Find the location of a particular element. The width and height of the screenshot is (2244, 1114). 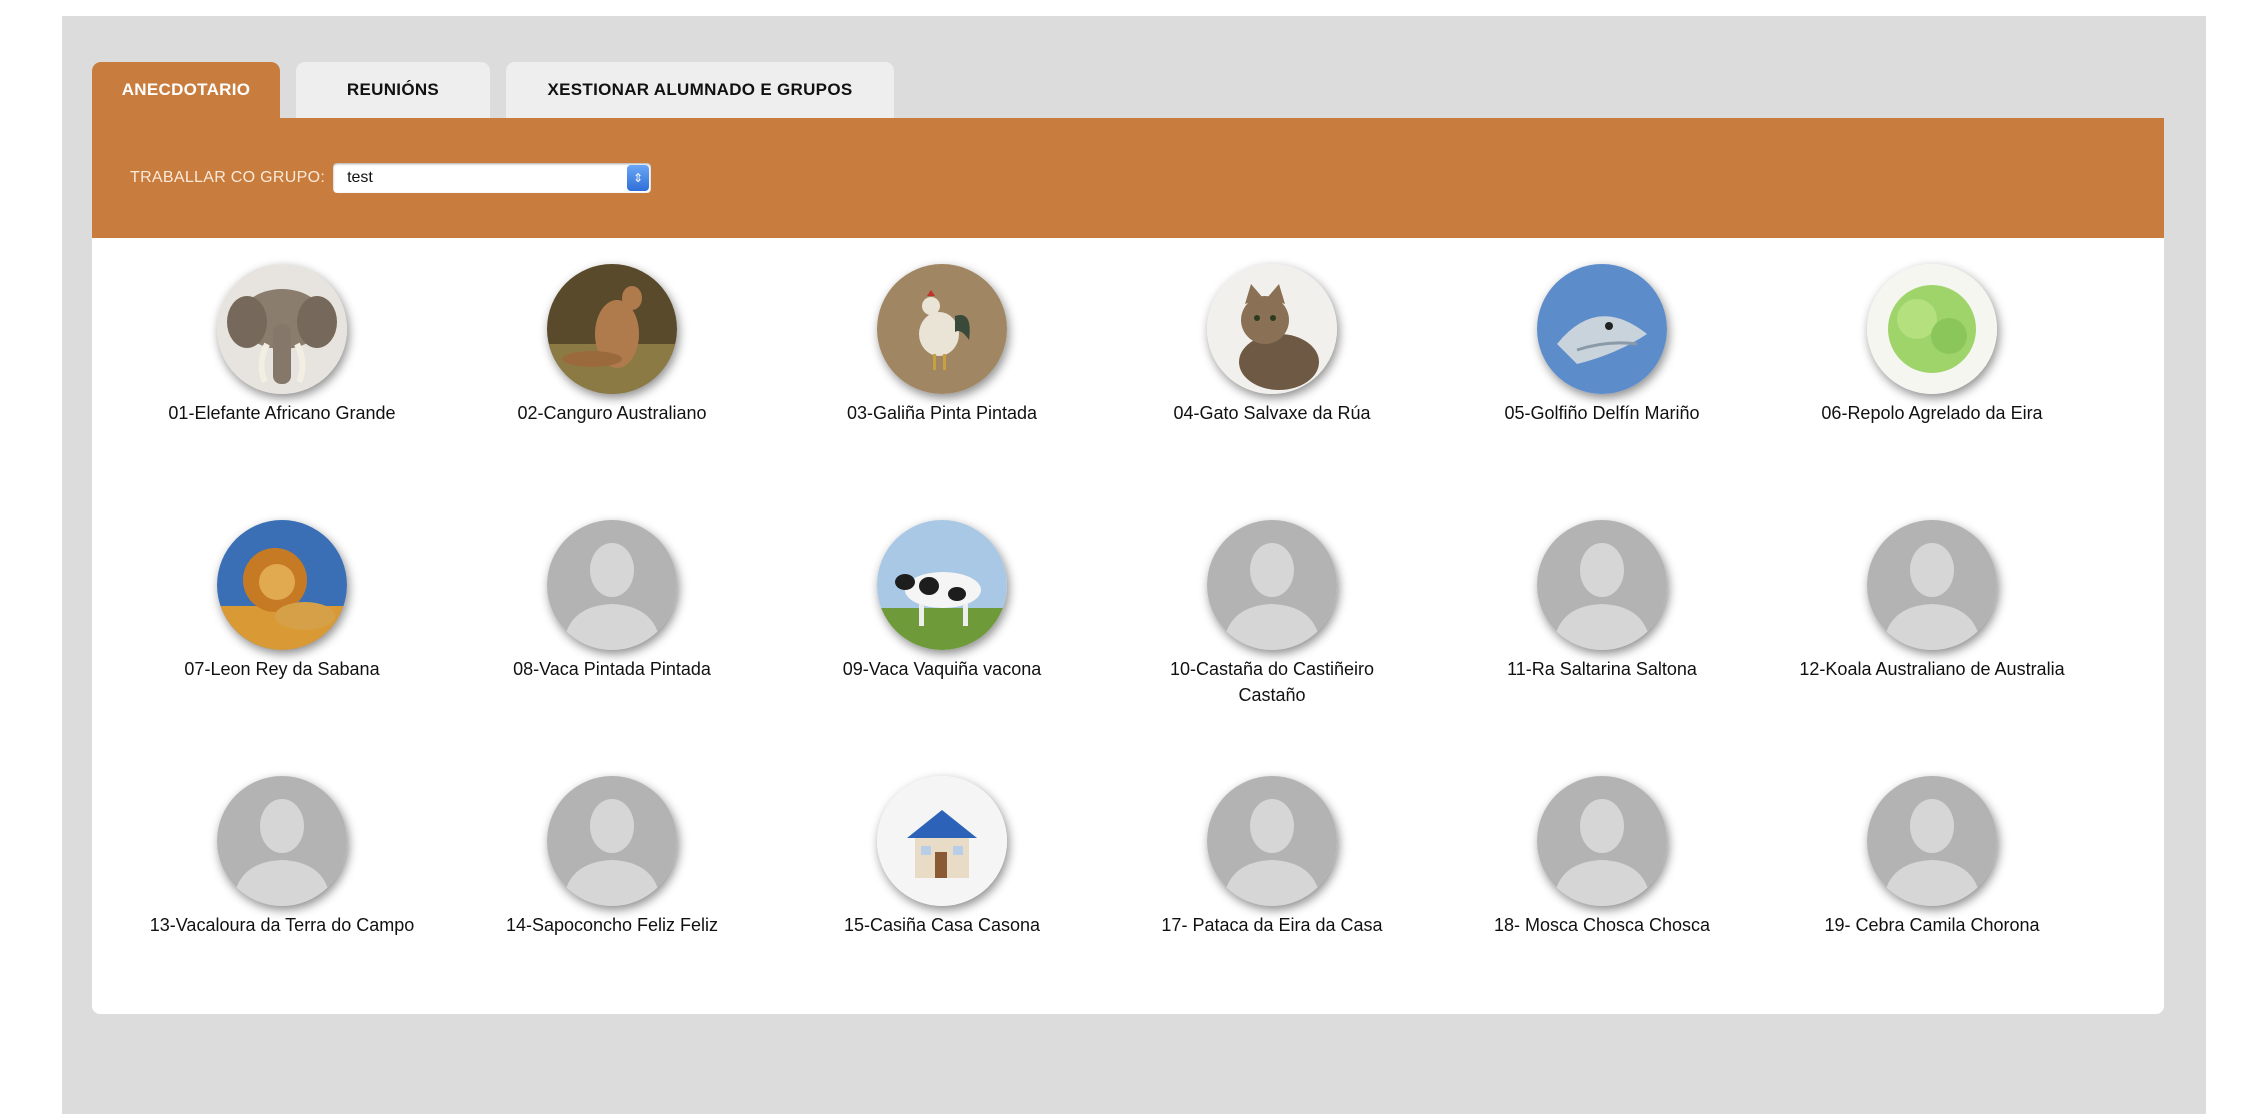

rooster-avatar is located at coordinates (942, 329).